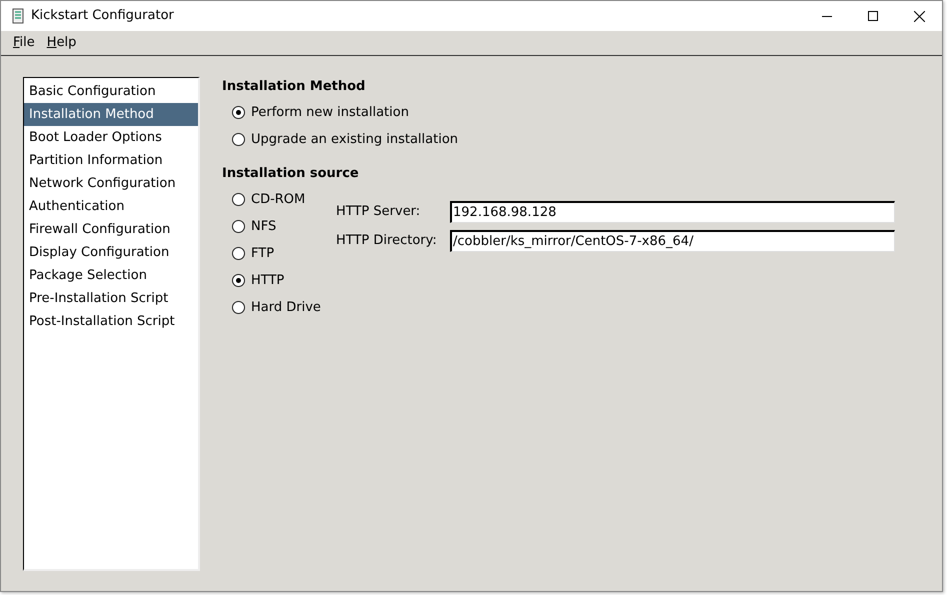 Image resolution: width=949 pixels, height=595 pixels. I want to click on input-field: 192.168.98.128, so click(672, 211).